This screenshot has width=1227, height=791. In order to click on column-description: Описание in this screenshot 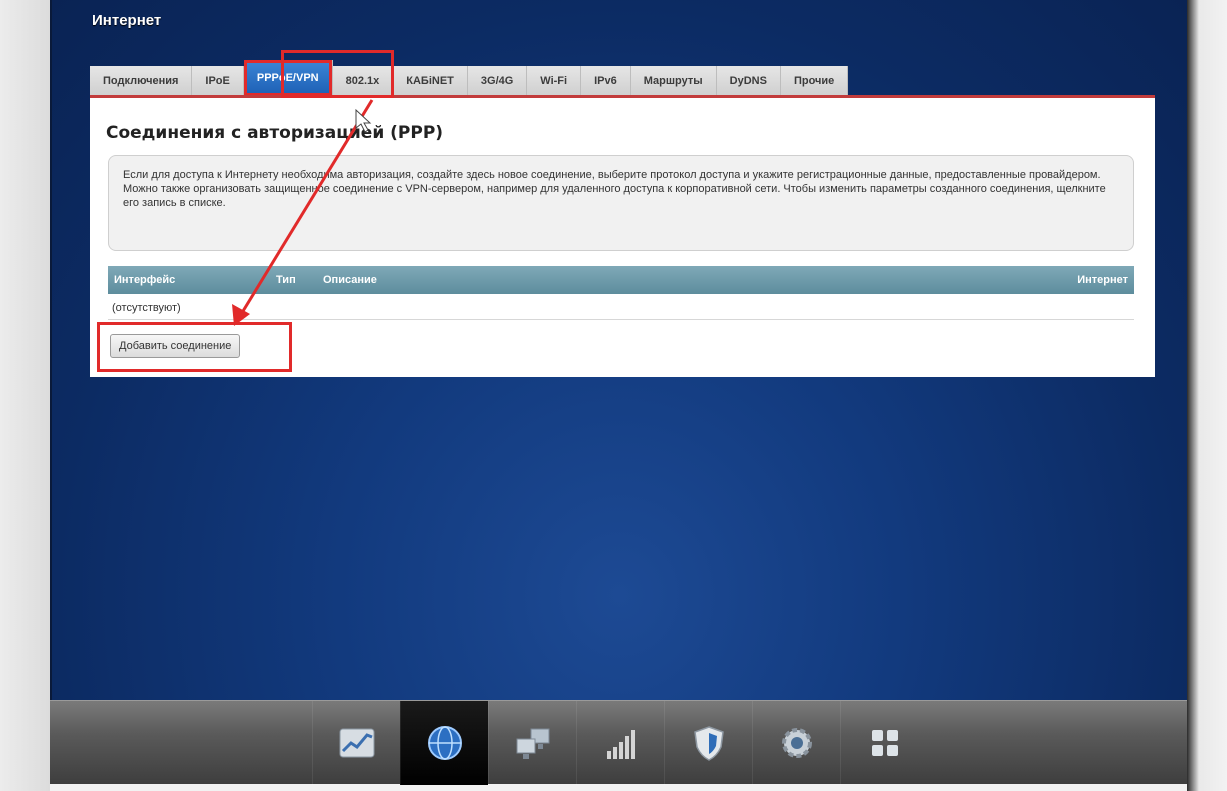, I will do `click(350, 280)`.